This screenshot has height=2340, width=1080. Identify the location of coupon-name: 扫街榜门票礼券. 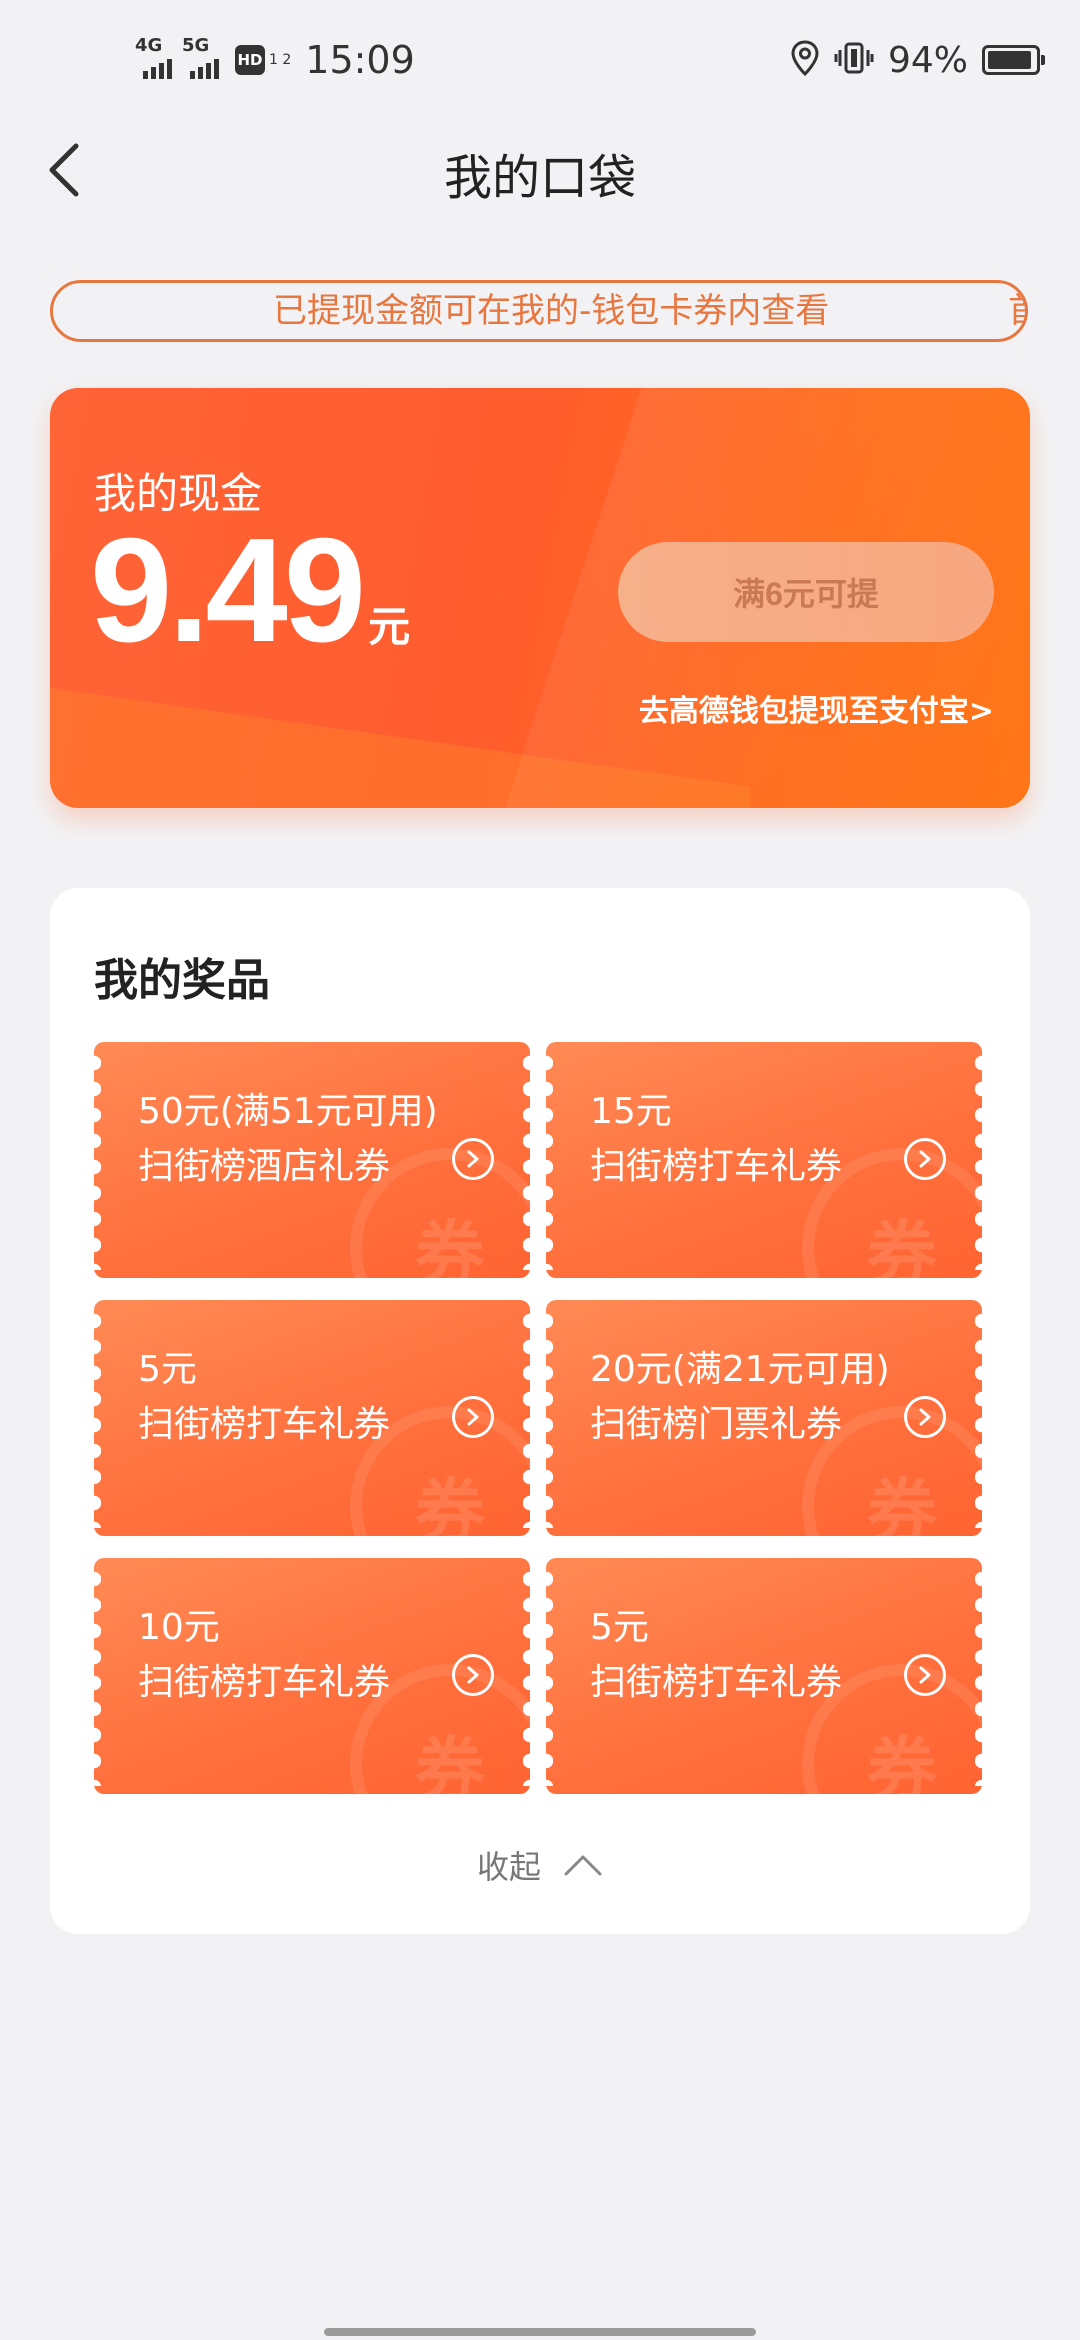
(716, 1424).